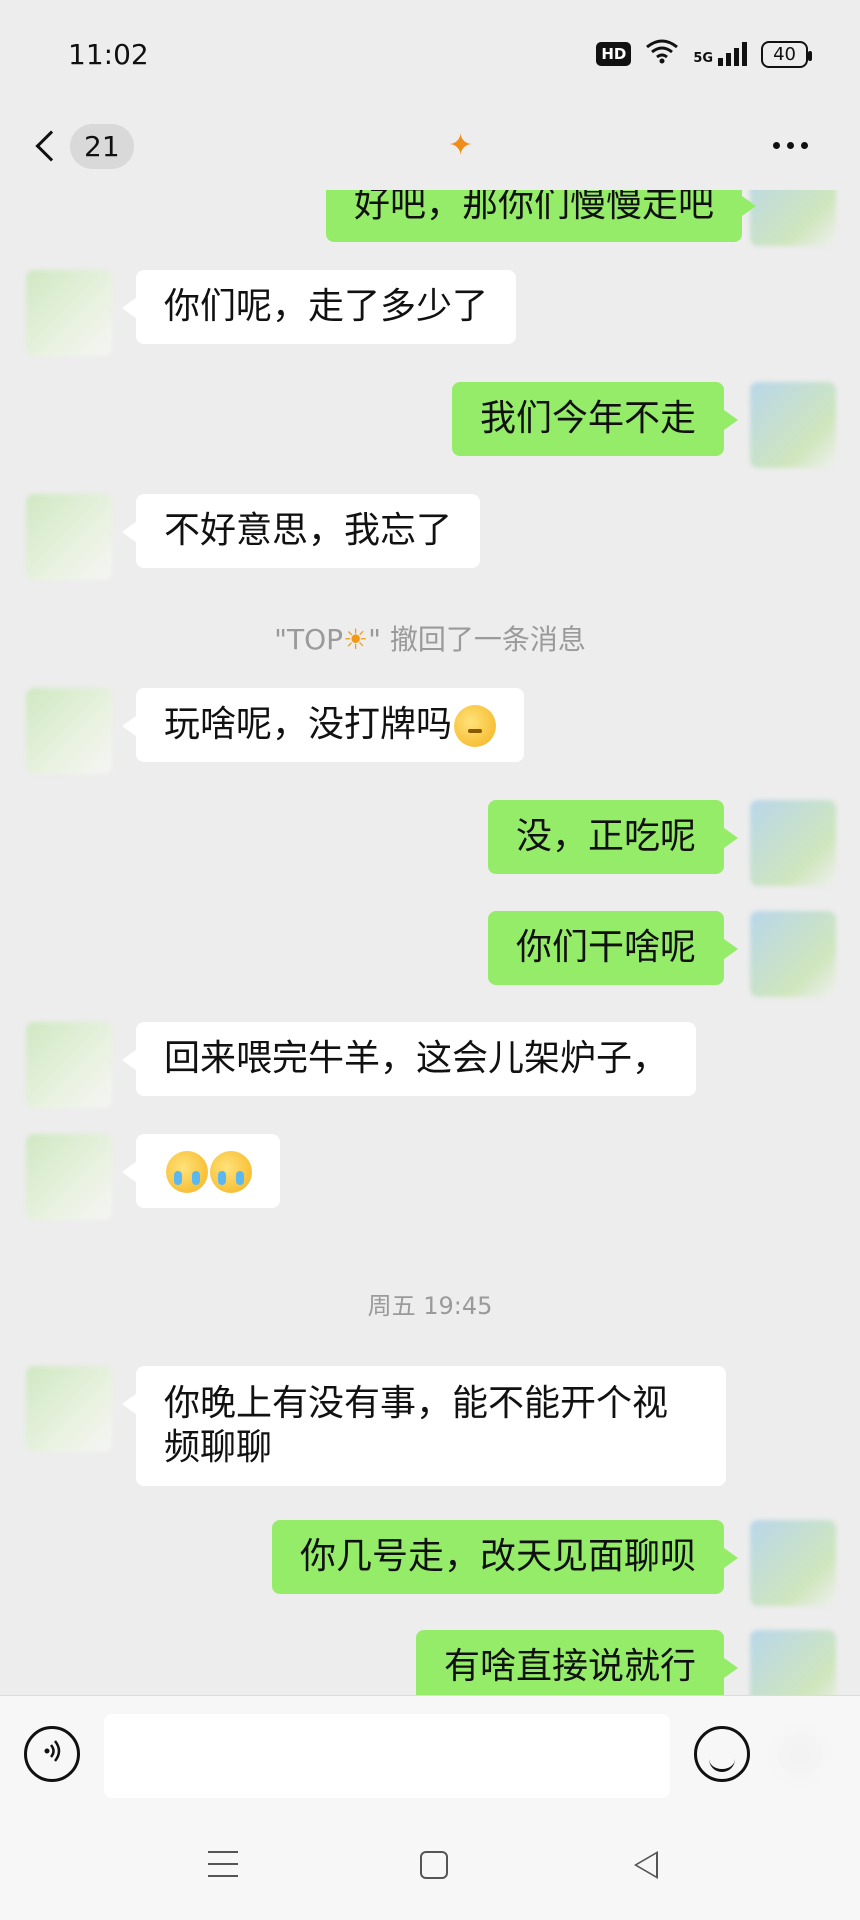  I want to click on unread-count-badge: 21, so click(102, 146).